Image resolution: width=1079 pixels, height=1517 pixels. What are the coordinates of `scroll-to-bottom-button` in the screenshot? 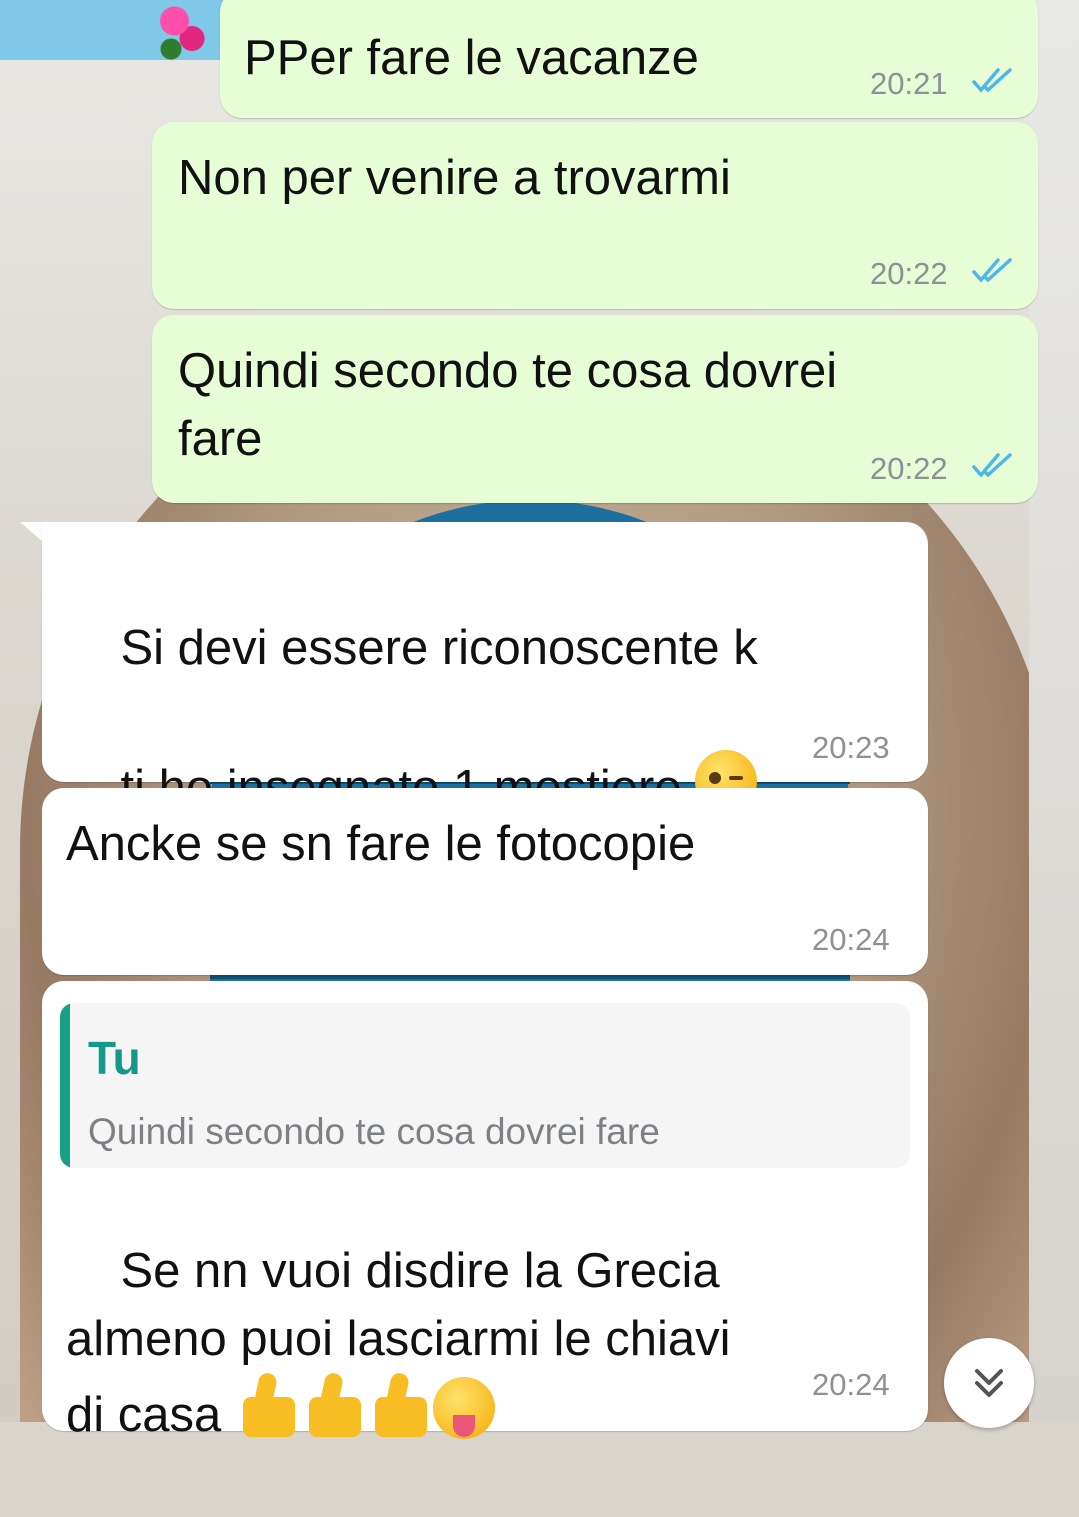 It's located at (989, 1383).